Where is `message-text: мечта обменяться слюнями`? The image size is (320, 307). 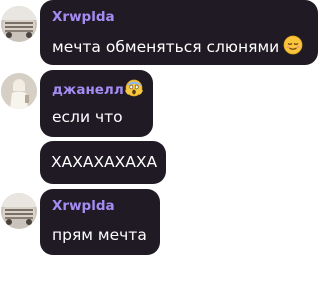 message-text: мечта обменяться слюнями is located at coordinates (166, 47).